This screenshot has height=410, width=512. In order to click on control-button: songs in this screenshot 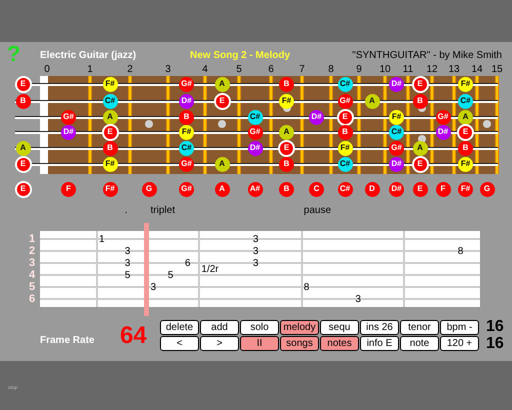, I will do `click(299, 343)`.